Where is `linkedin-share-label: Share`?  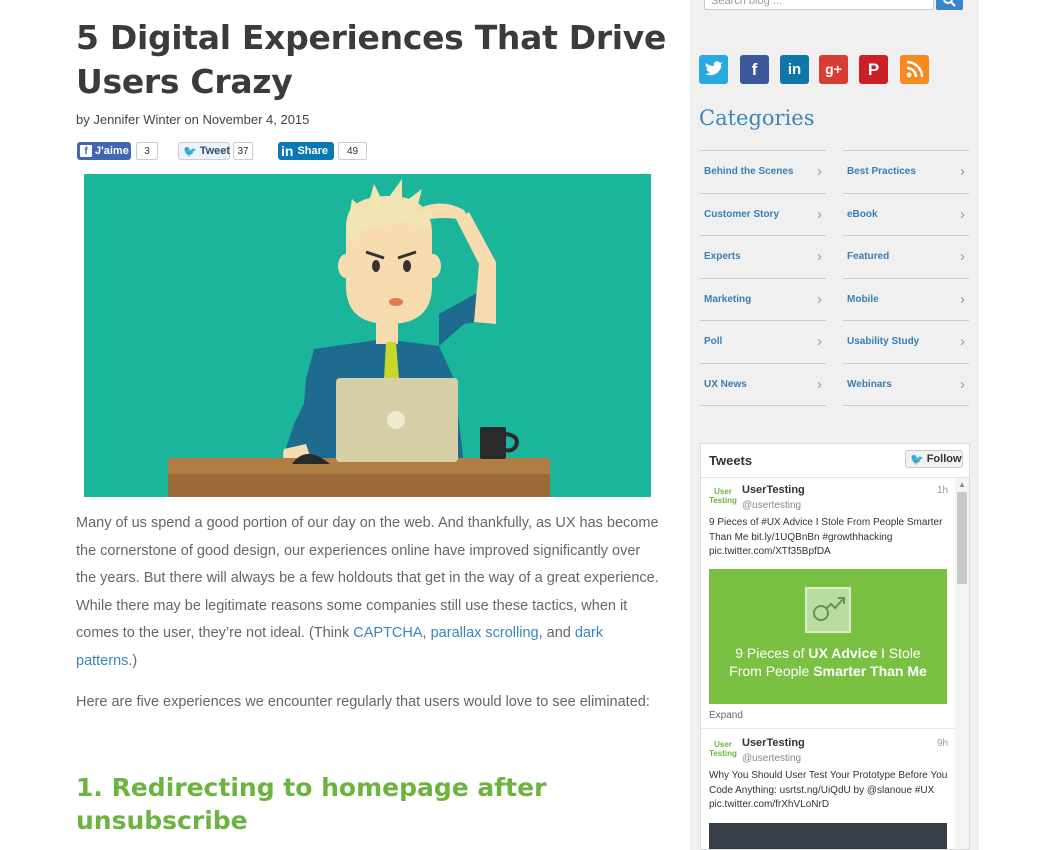 linkedin-share-label: Share is located at coordinates (313, 151).